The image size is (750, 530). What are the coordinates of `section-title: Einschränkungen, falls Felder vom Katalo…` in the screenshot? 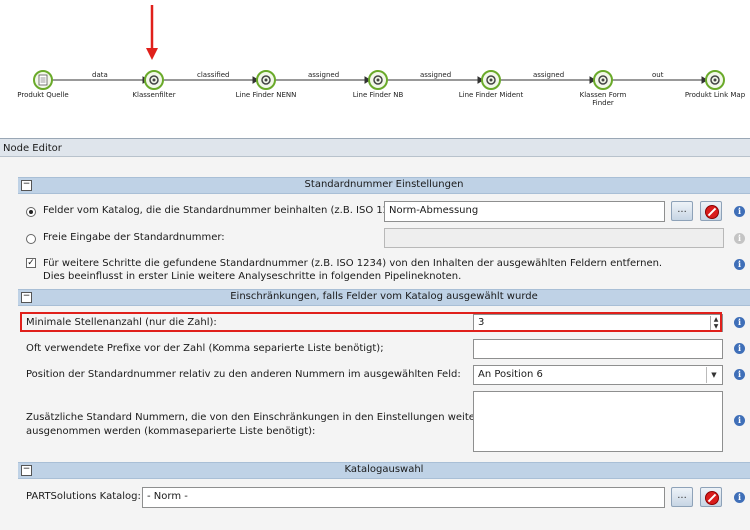 It's located at (384, 296).